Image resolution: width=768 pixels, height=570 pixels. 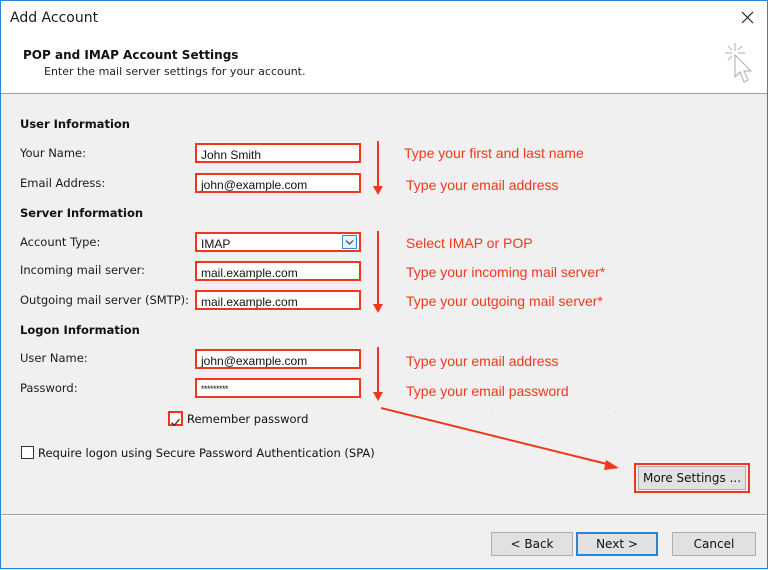 I want to click on server-information-heading: Server Information, so click(x=82, y=213).